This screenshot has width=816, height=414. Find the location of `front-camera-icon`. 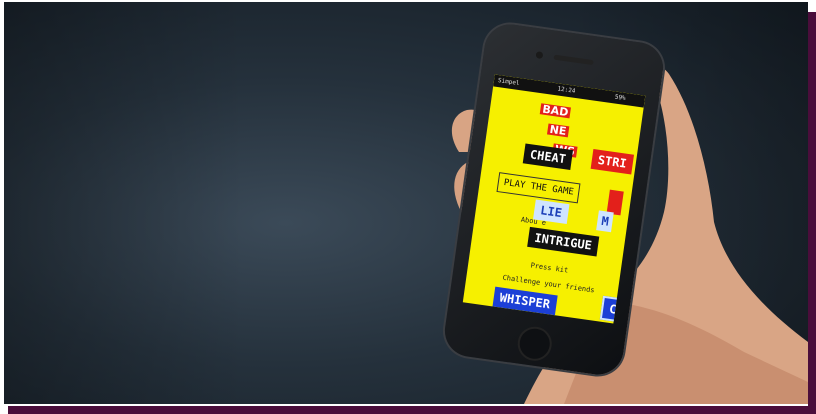

front-camera-icon is located at coordinates (539, 55).